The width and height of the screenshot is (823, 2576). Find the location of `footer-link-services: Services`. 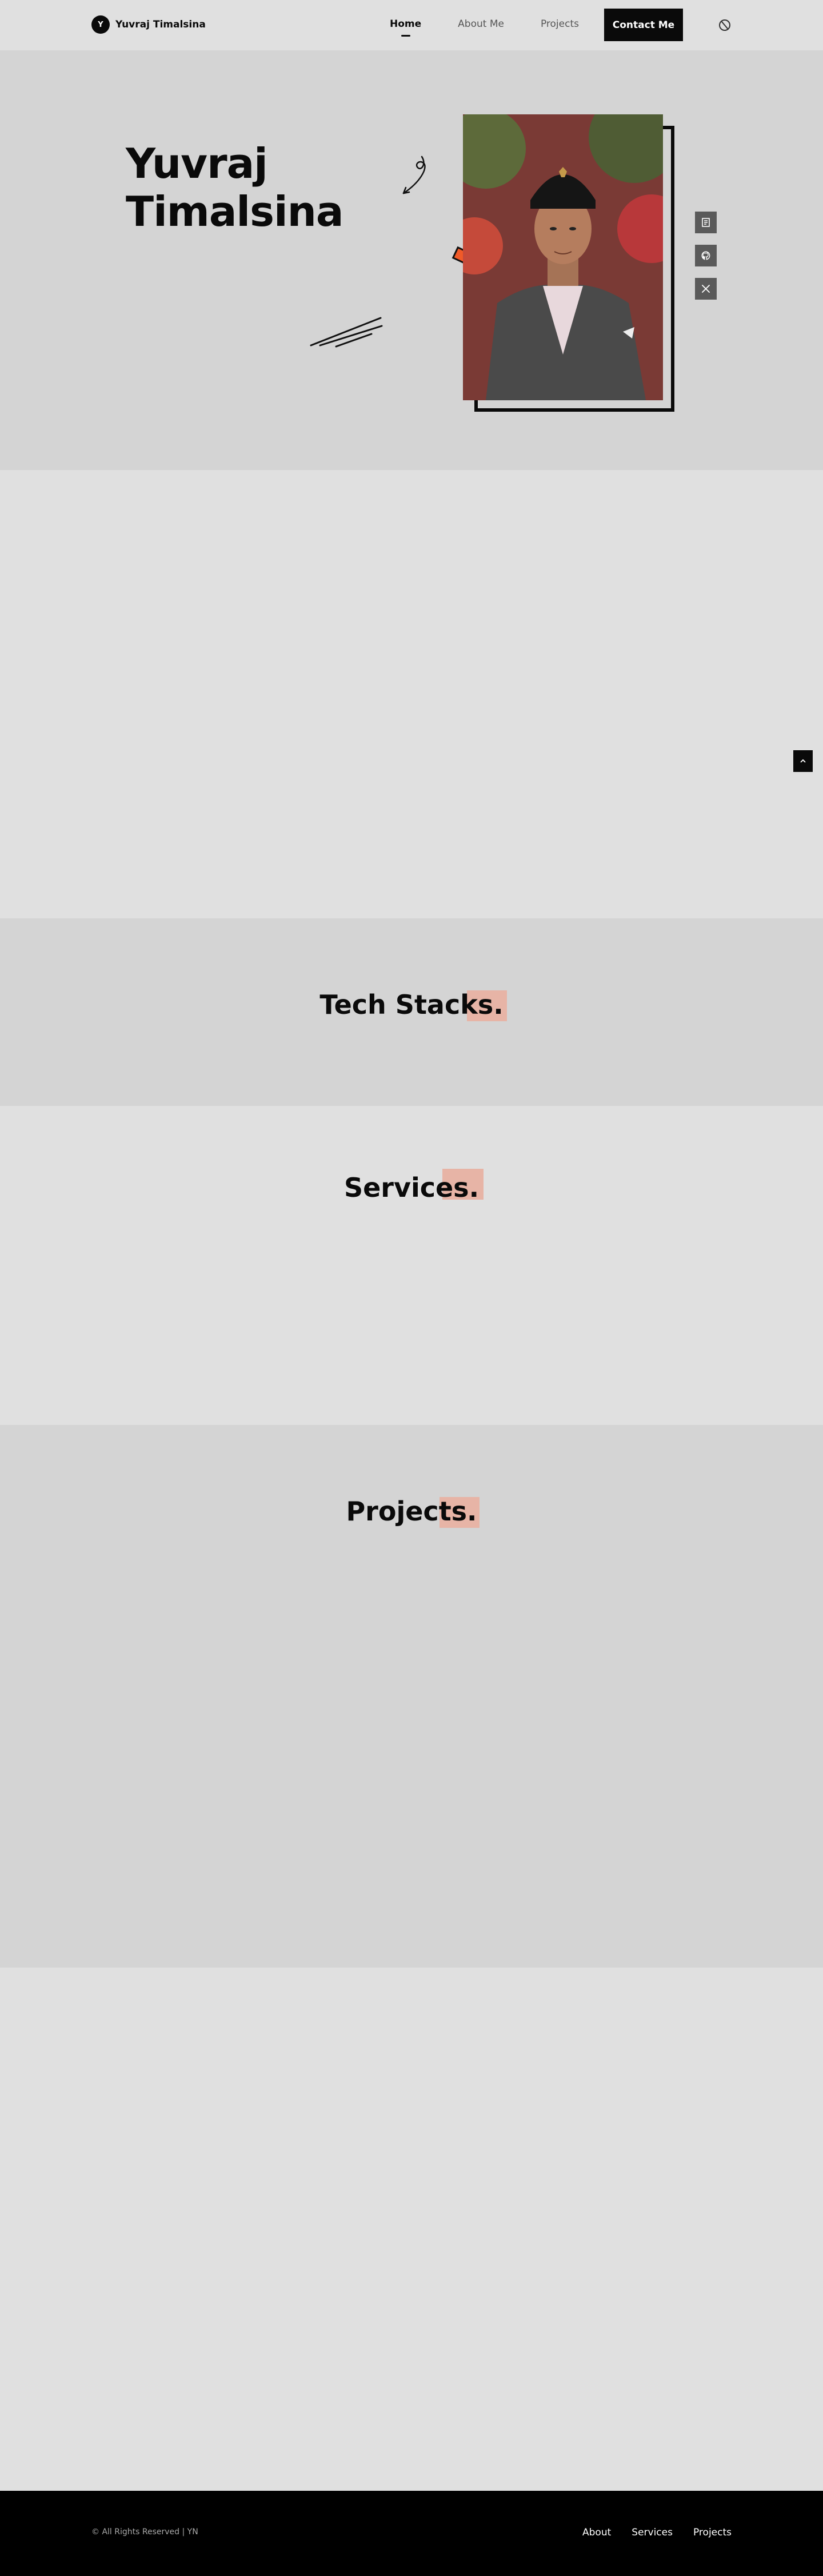

footer-link-services: Services is located at coordinates (652, 2532).